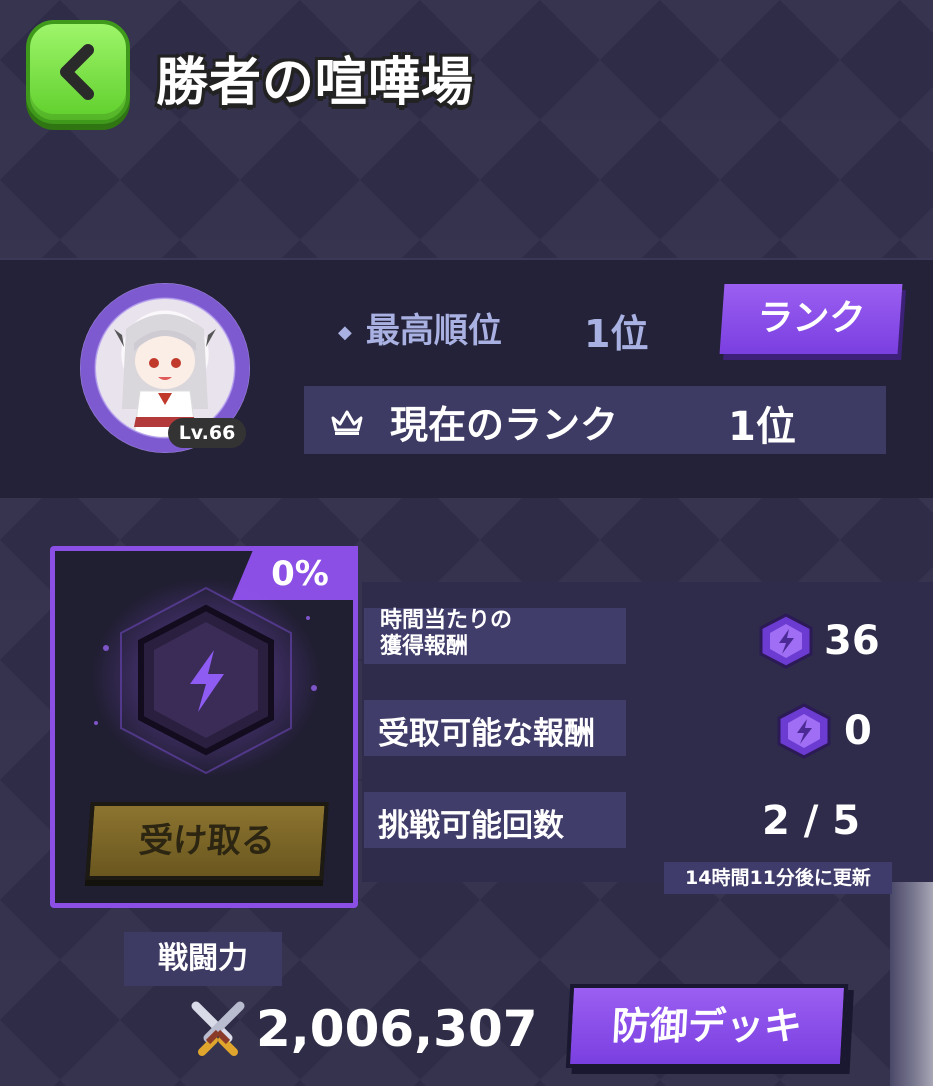 This screenshot has height=1086, width=933. Describe the element at coordinates (852, 641) in the screenshot. I see `hourly-reward-value: 36` at that location.